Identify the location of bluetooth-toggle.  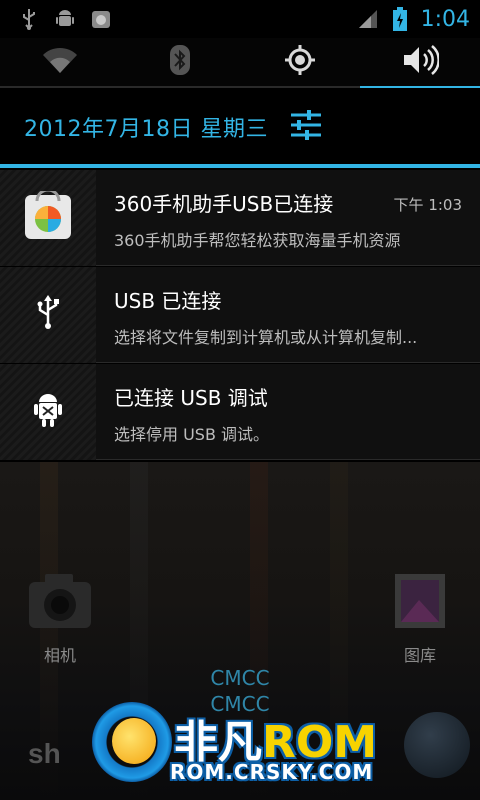
(180, 63).